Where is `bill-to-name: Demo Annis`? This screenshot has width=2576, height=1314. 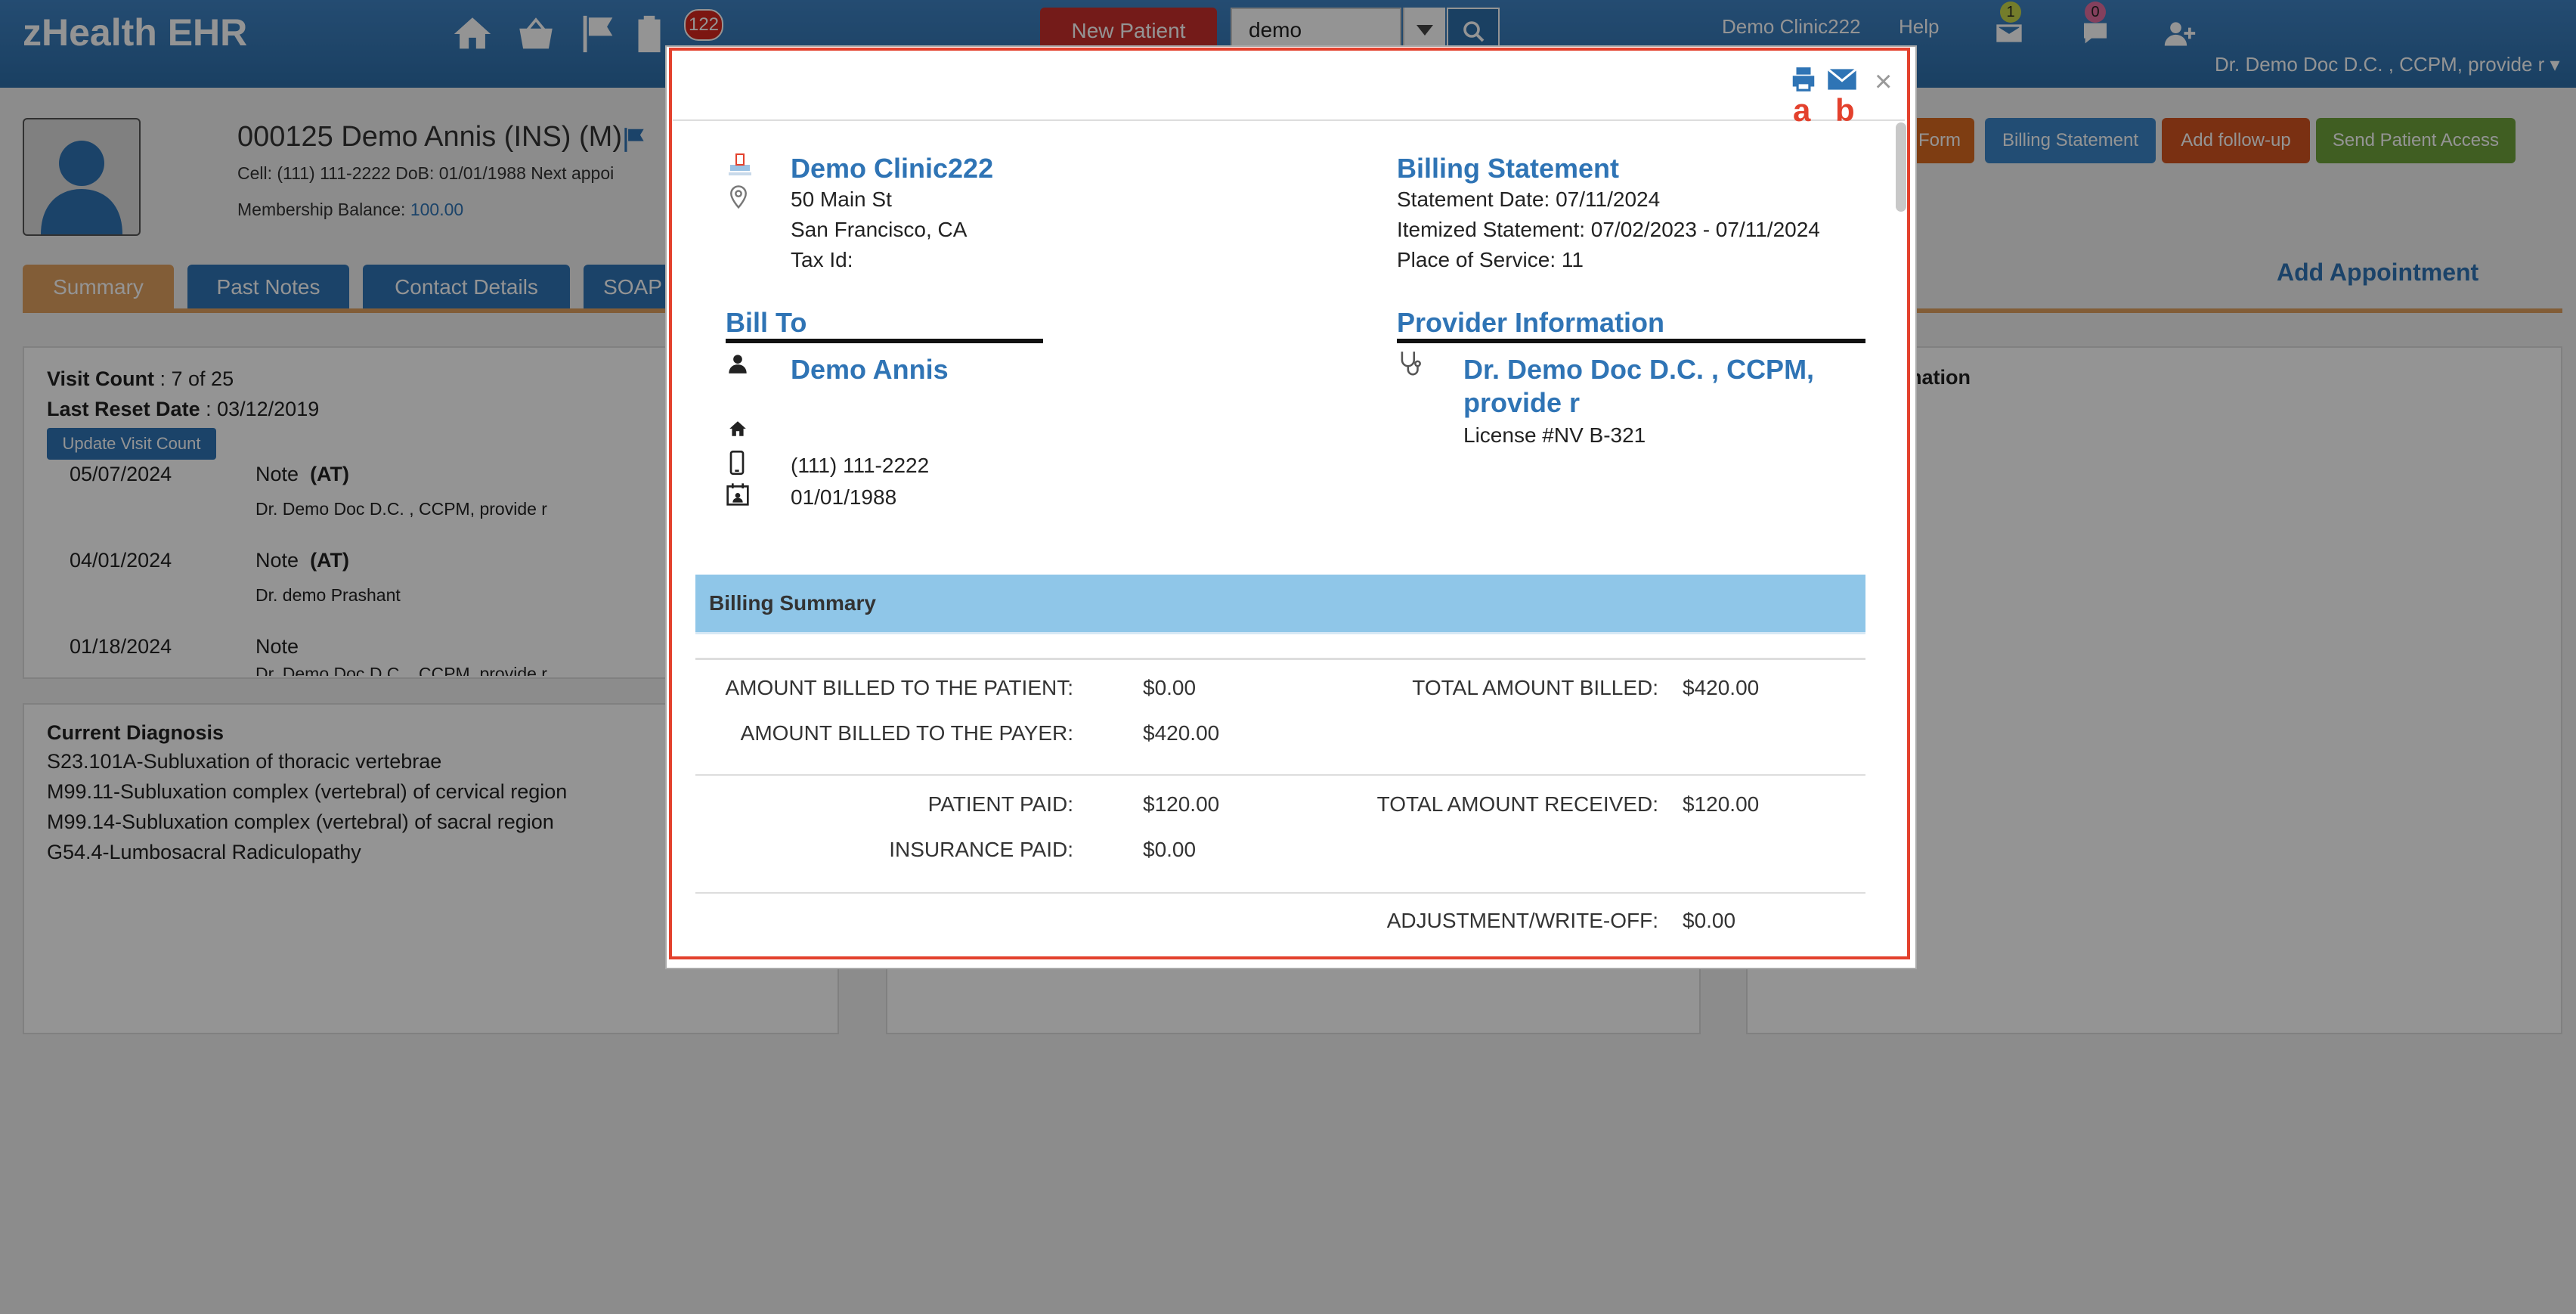 bill-to-name: Demo Annis is located at coordinates (870, 369).